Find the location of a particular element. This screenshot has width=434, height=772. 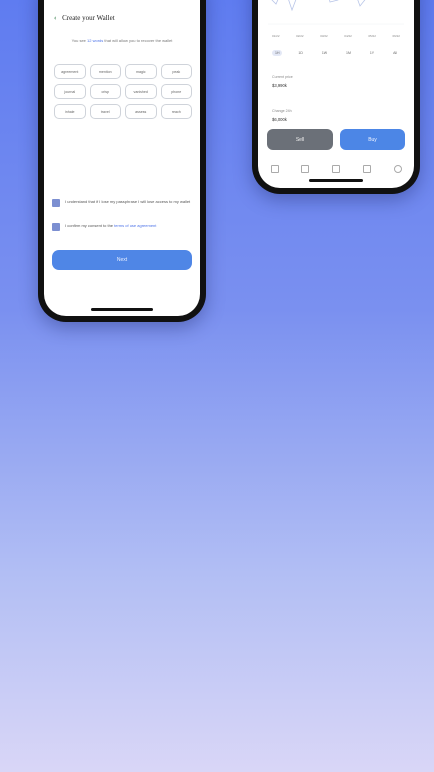

history-icon is located at coordinates (366, 168).